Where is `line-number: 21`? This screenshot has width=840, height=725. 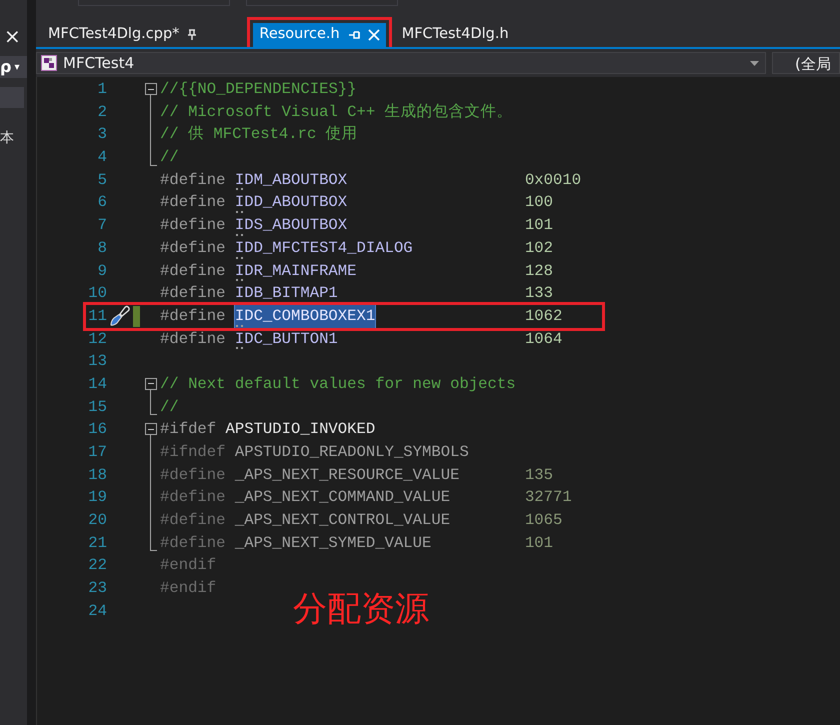
line-number: 21 is located at coordinates (97, 543).